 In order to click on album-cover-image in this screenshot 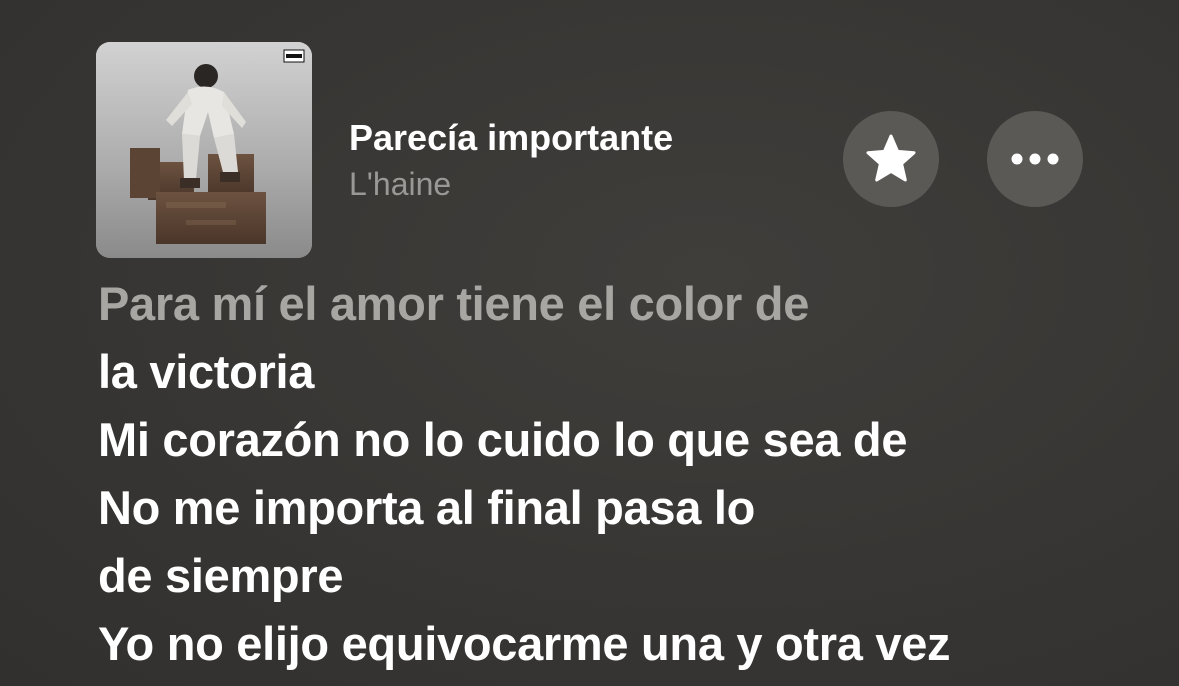, I will do `click(204, 150)`.